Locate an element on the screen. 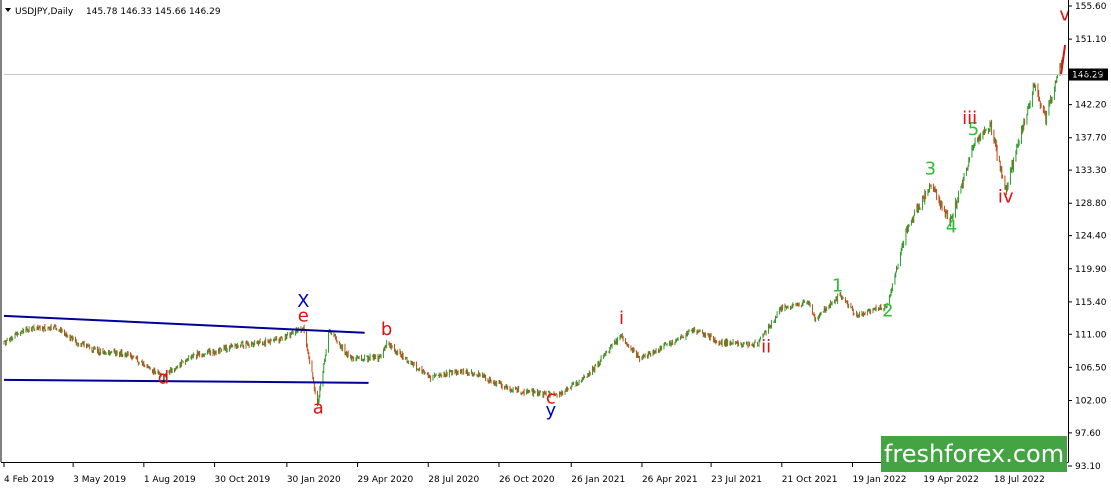 The width and height of the screenshot is (1111, 495). time-tick-label: 23 Jul 2021 is located at coordinates (736, 480).